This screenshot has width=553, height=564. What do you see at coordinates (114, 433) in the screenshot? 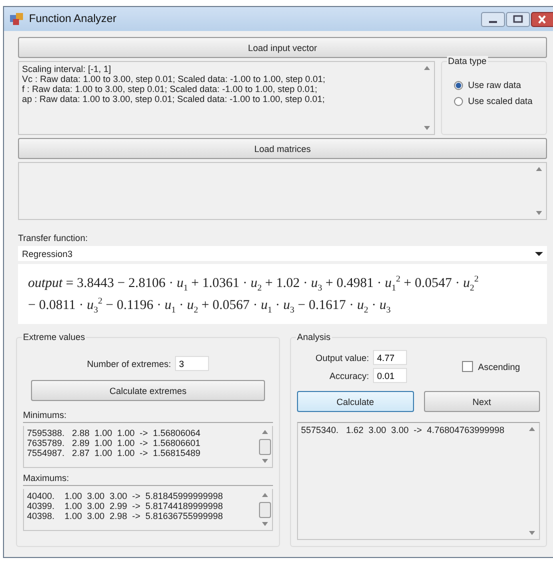
I see `list-line: 7595388. 2.88 1.00 1.00 -> 1.56806064` at bounding box center [114, 433].